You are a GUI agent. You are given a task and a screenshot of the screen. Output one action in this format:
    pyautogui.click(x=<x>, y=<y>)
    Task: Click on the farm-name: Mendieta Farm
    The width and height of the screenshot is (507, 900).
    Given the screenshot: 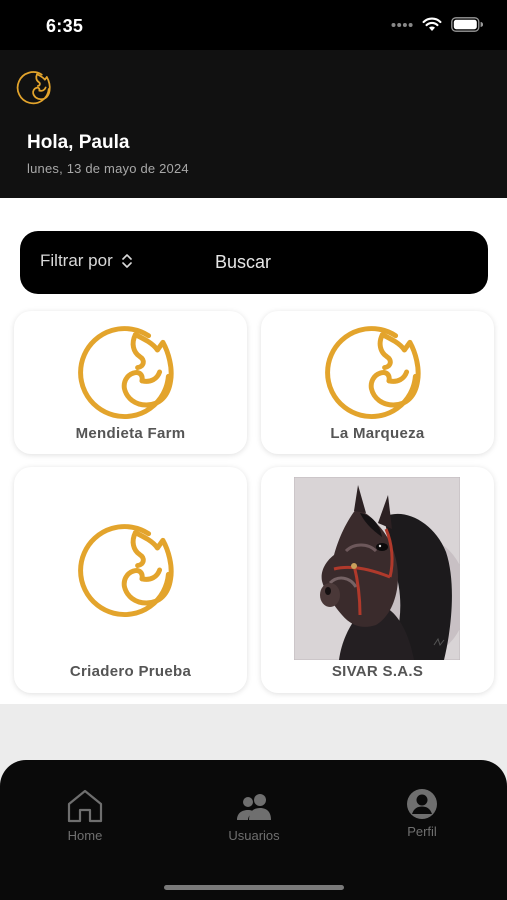 What is the action you would take?
    pyautogui.click(x=130, y=433)
    